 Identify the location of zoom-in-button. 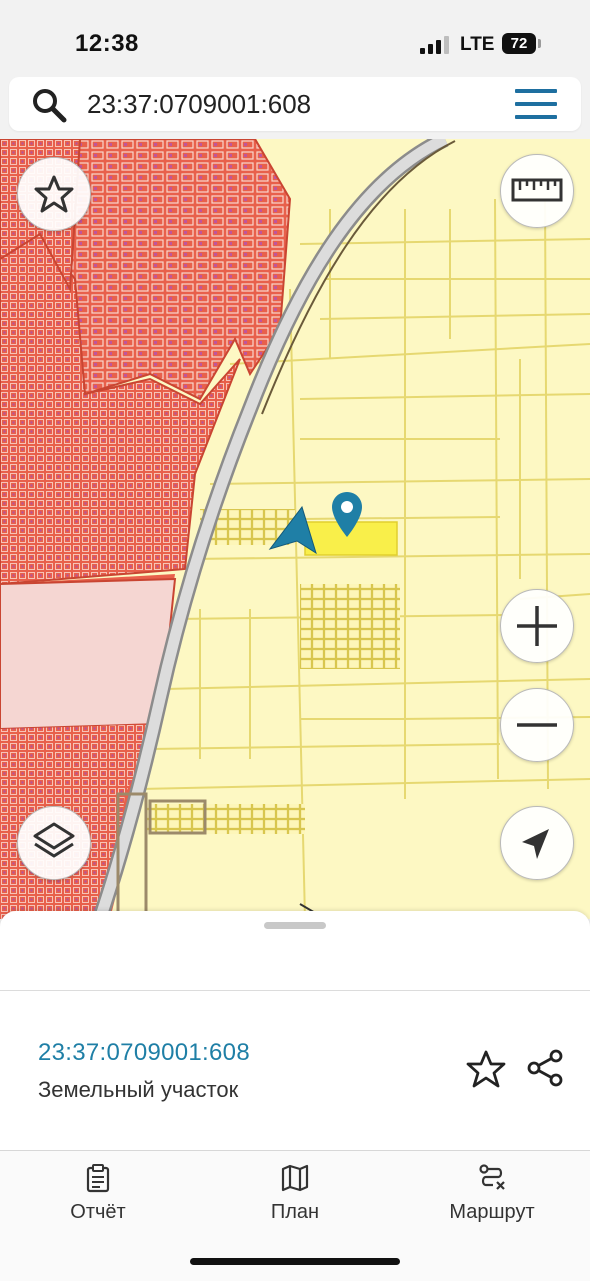
(537, 626).